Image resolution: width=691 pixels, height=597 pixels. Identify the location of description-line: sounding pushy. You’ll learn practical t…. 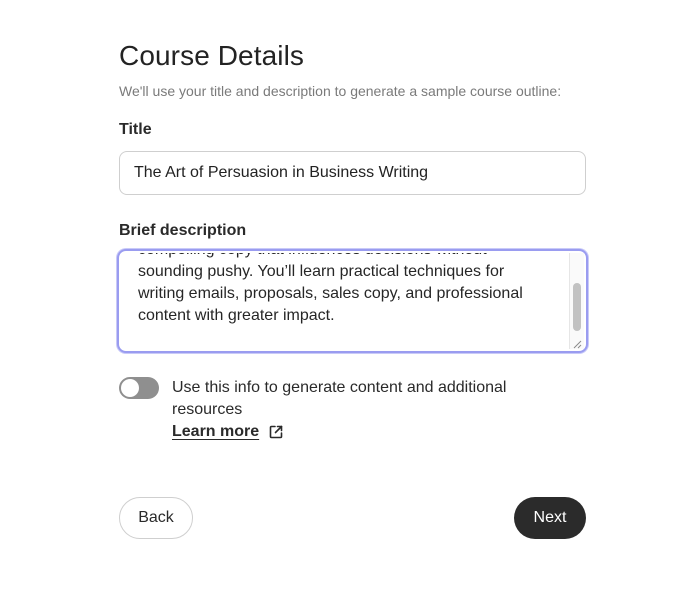
(321, 271).